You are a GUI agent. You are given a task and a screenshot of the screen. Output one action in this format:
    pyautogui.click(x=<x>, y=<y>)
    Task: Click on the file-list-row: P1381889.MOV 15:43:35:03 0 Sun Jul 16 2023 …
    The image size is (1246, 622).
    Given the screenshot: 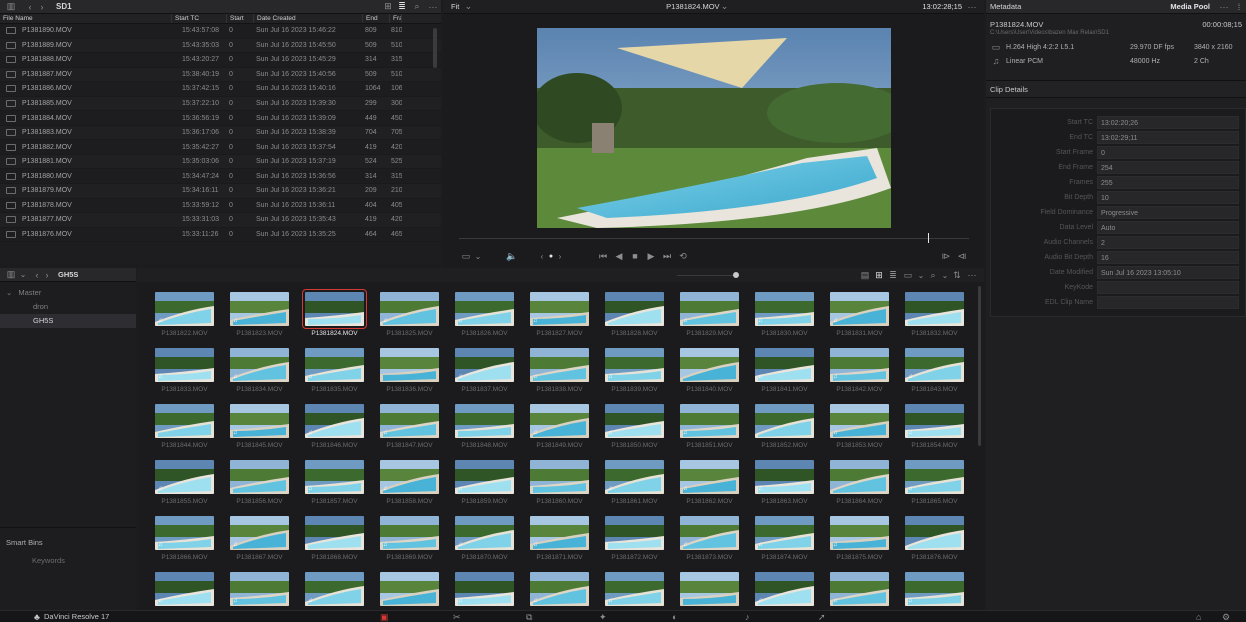 What is the action you would take?
    pyautogui.click(x=220, y=46)
    